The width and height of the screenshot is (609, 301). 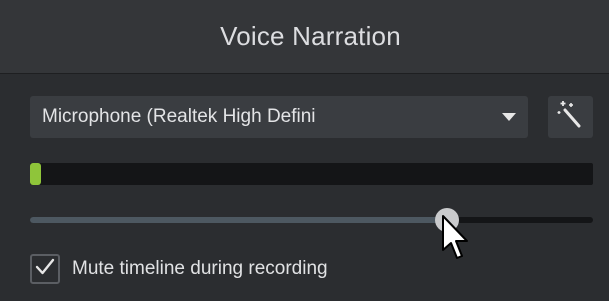 I want to click on slider-track-fill, so click(x=238, y=220).